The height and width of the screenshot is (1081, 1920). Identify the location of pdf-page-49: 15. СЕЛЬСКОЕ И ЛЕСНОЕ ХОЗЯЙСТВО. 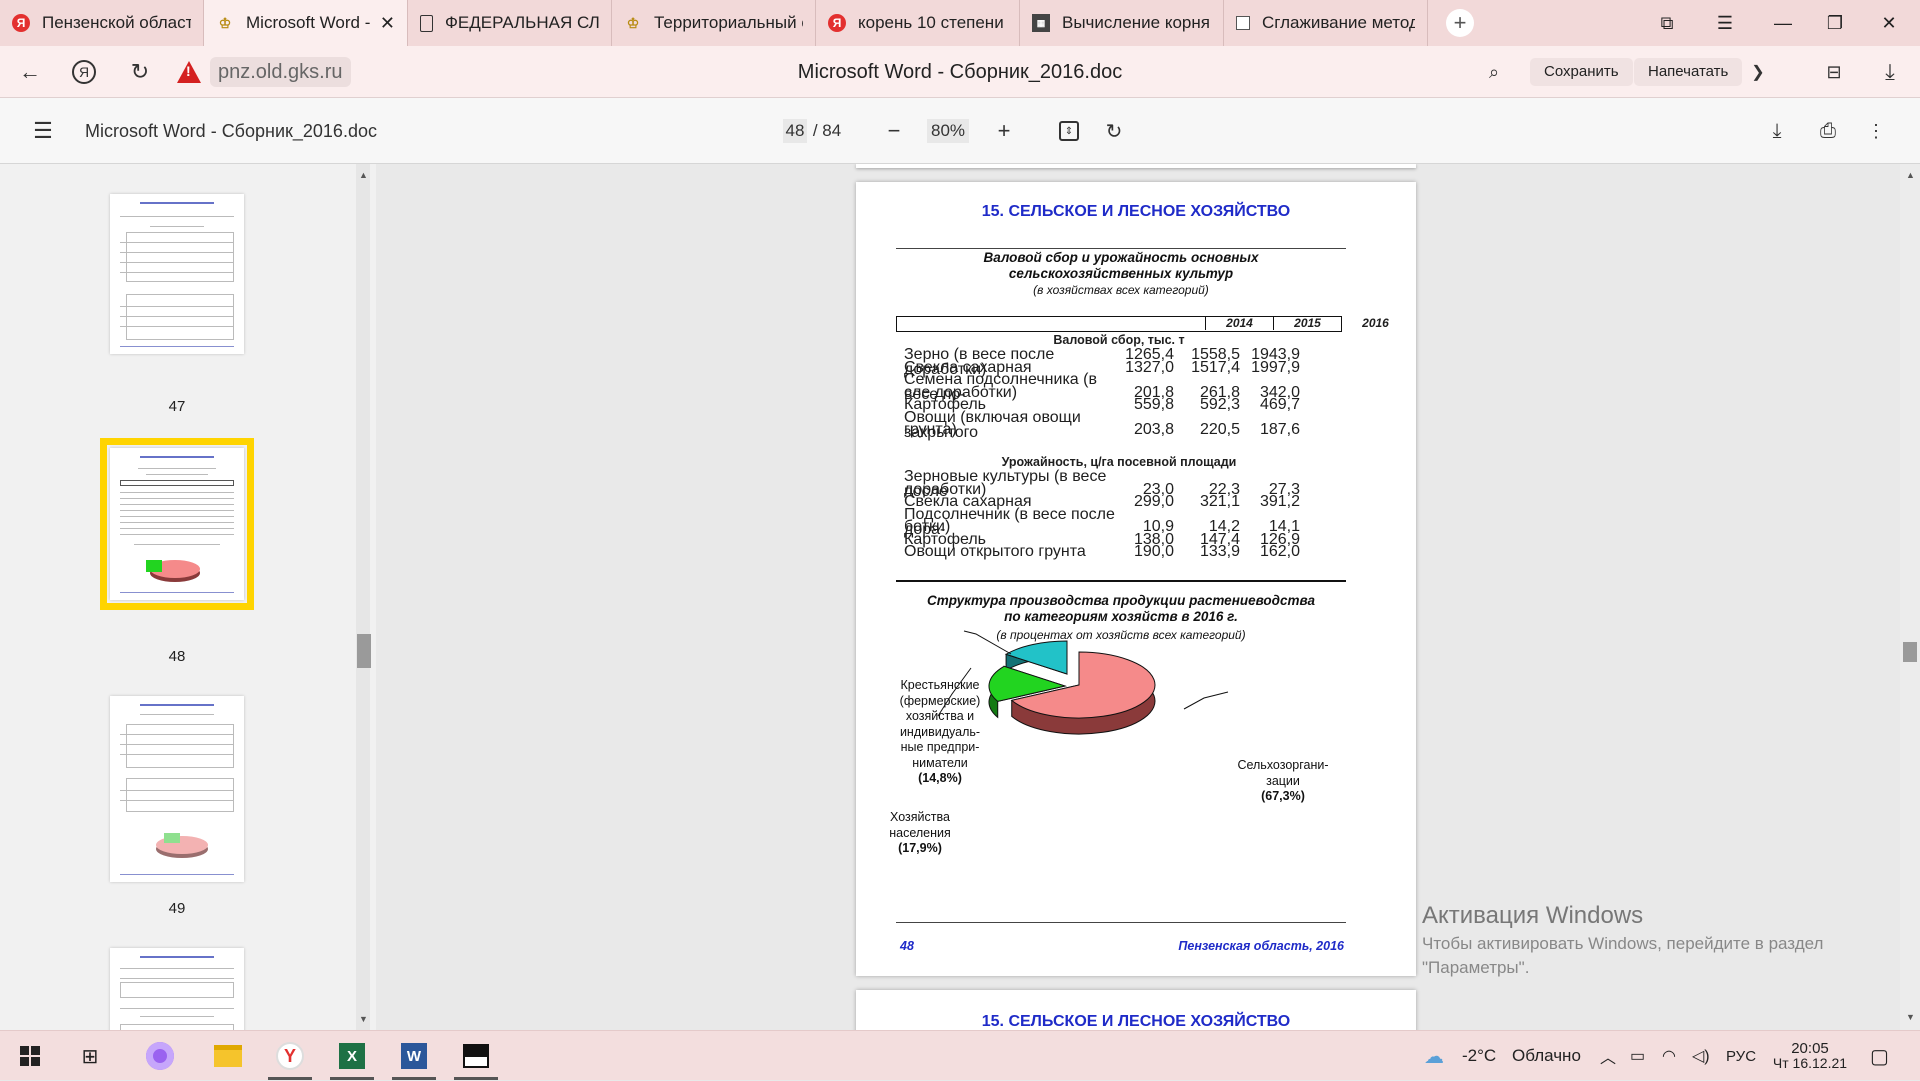
(1136, 1010).